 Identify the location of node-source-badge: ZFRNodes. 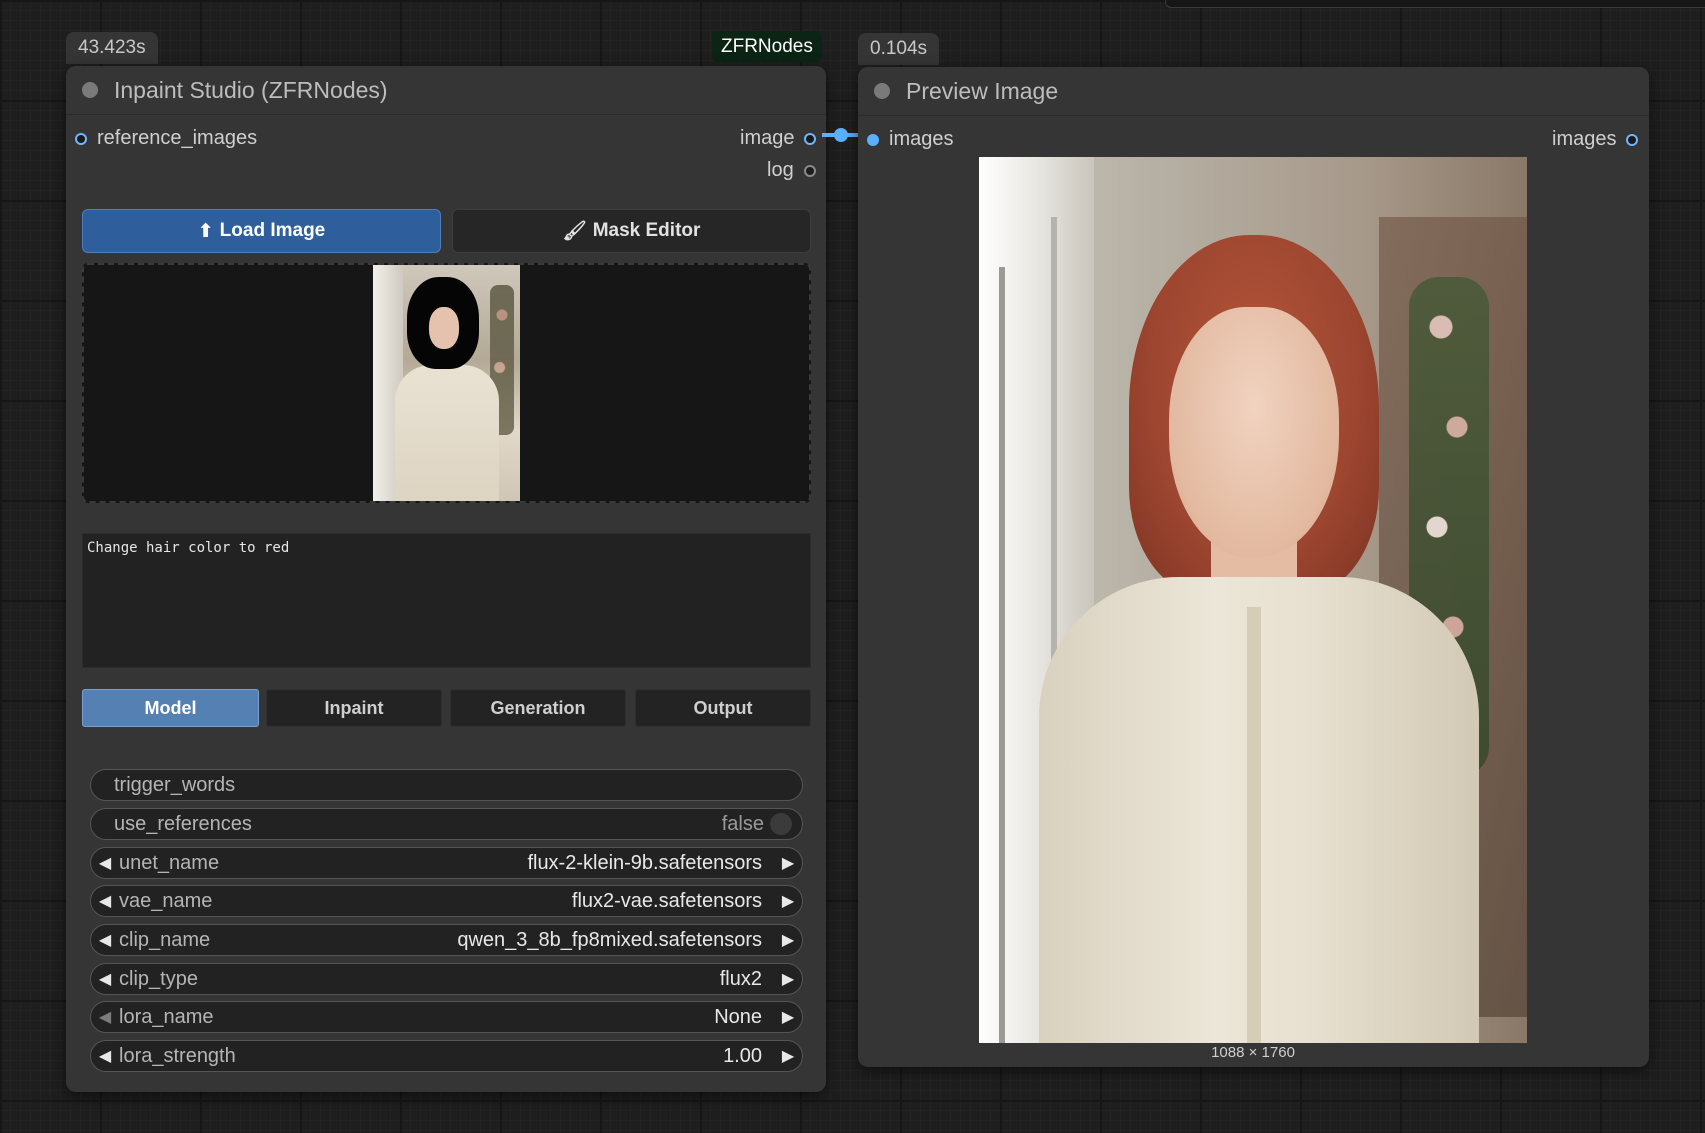
(767, 46).